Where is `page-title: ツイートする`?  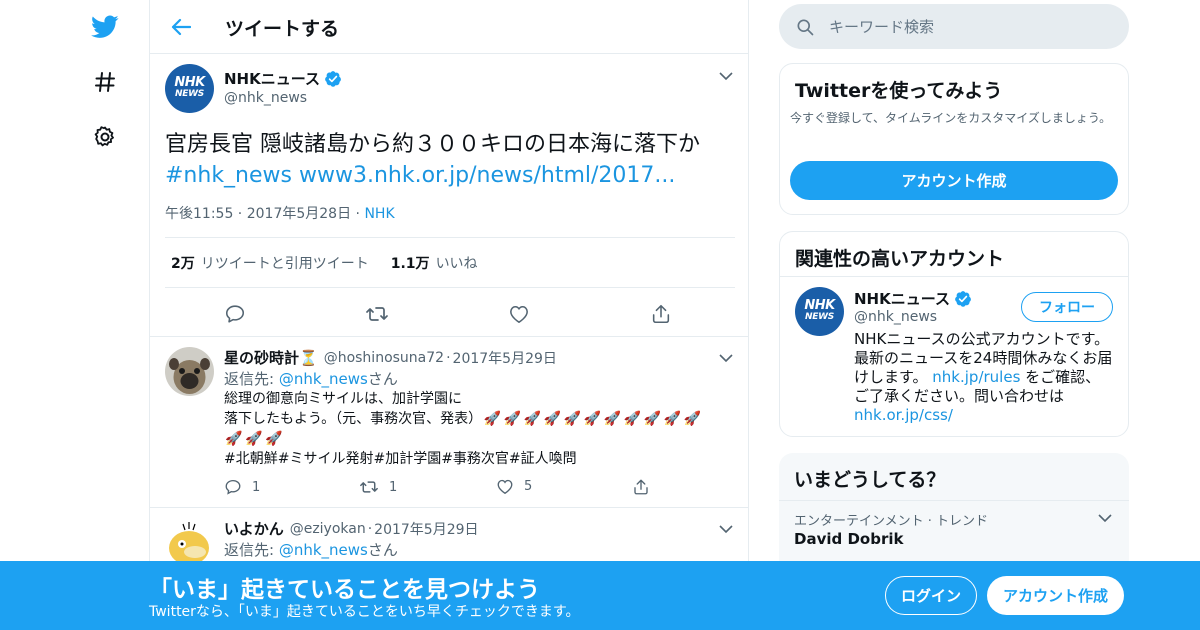 page-title: ツイートする is located at coordinates (282, 29).